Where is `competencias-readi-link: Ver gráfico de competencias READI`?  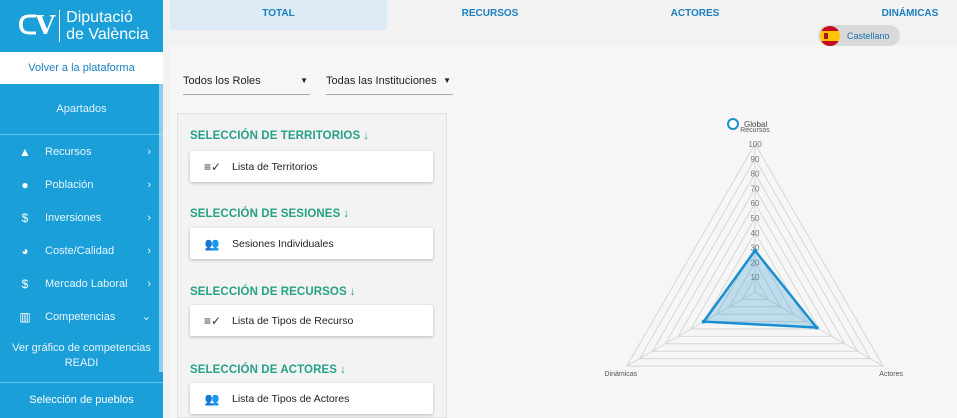 competencias-readi-link: Ver gráfico de competencias READI is located at coordinates (81, 354).